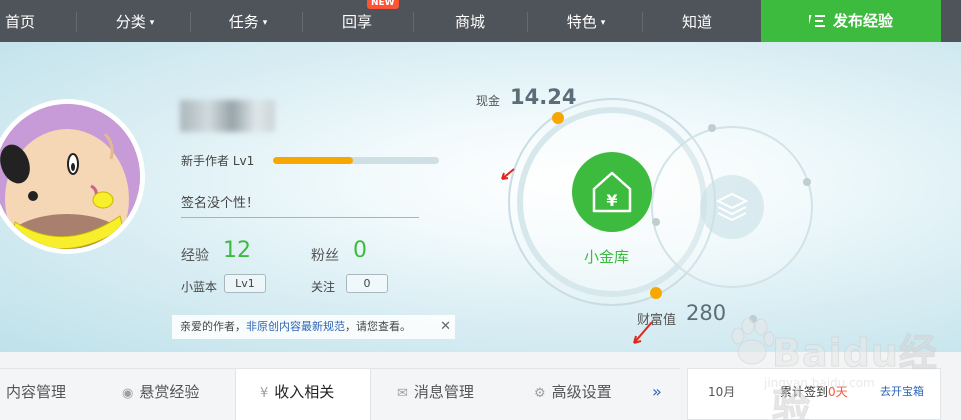 This screenshot has width=961, height=420. I want to click on profile-tabs: 内容管理 ◉ 悬赏经验 ¥ 收入相关 ✉ 消息管理 ⚙ 高级设置 », so click(340, 394).